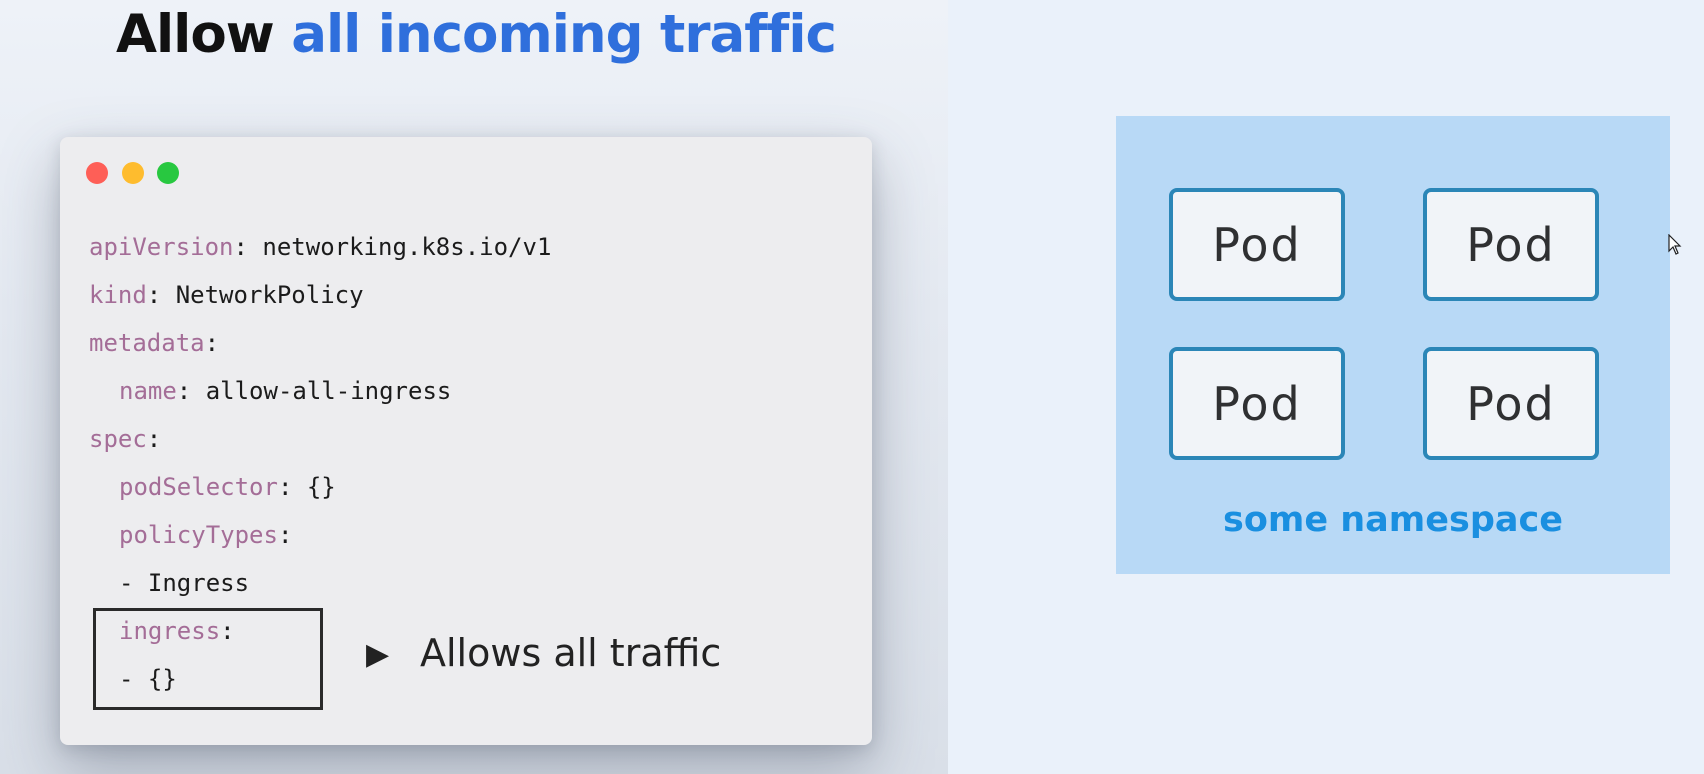 This screenshot has width=1704, height=774. What do you see at coordinates (564, 34) in the screenshot?
I see `title-part-2: all incoming traffic` at bounding box center [564, 34].